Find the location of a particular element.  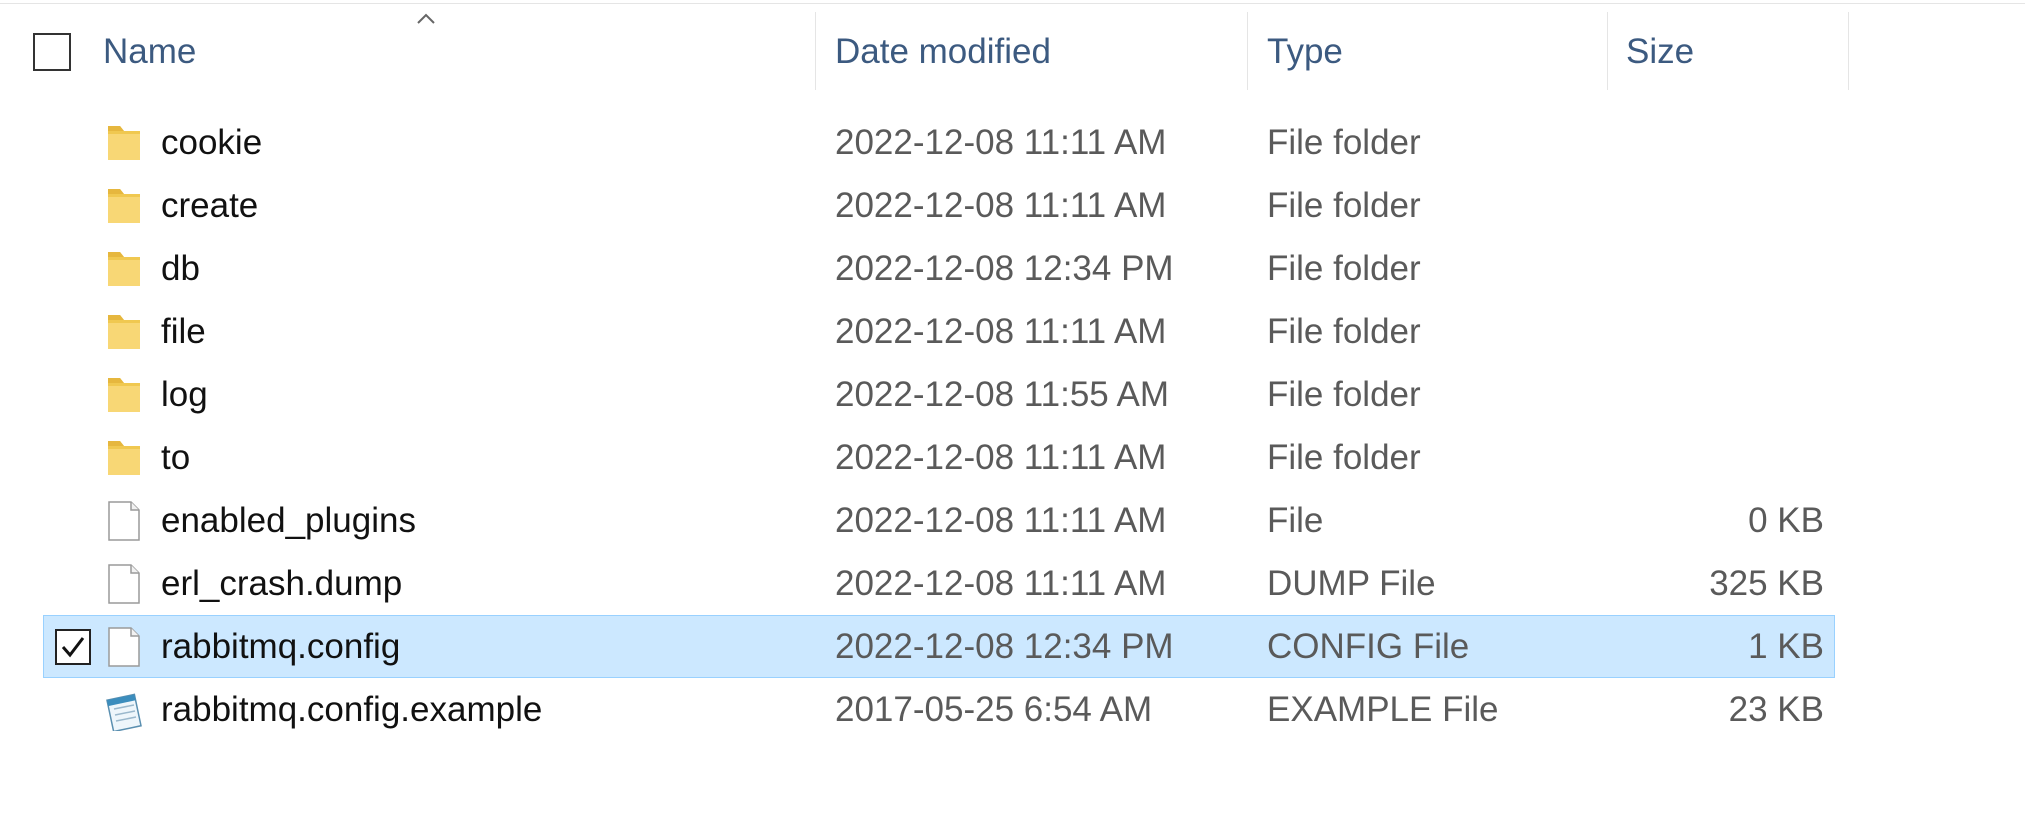

file-name: create is located at coordinates (209, 205).